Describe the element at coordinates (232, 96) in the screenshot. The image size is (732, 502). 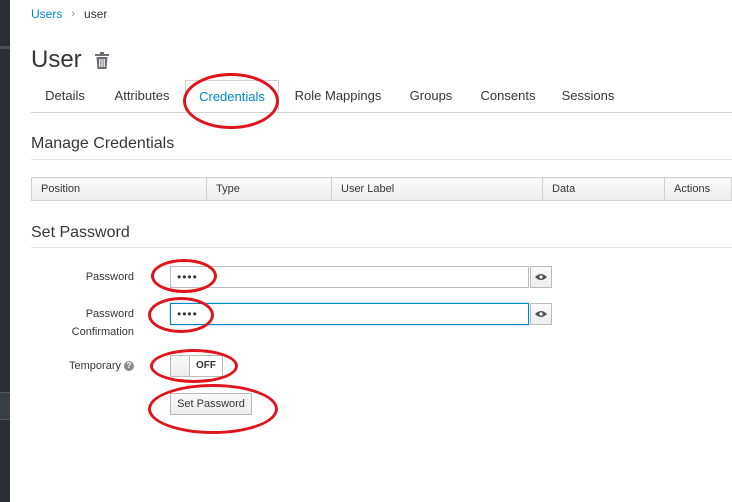
I see `tab-credentials: Credentials` at that location.